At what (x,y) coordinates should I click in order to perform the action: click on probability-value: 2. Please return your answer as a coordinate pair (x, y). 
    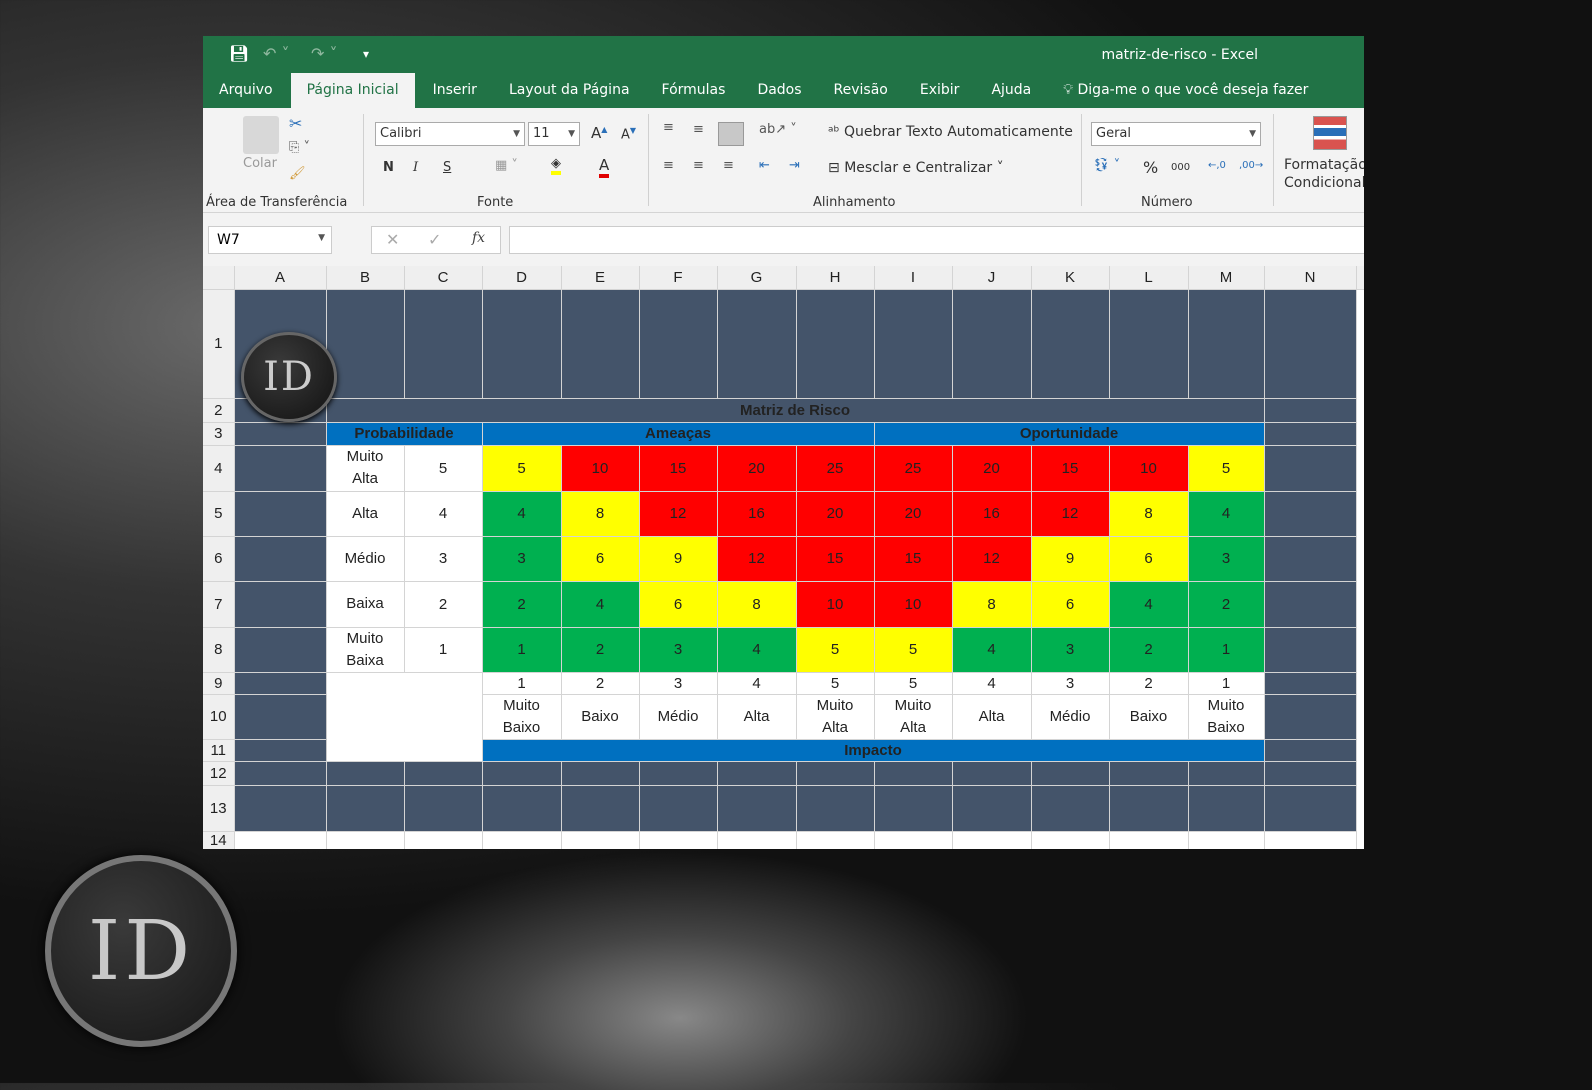
    Looking at the image, I should click on (443, 604).